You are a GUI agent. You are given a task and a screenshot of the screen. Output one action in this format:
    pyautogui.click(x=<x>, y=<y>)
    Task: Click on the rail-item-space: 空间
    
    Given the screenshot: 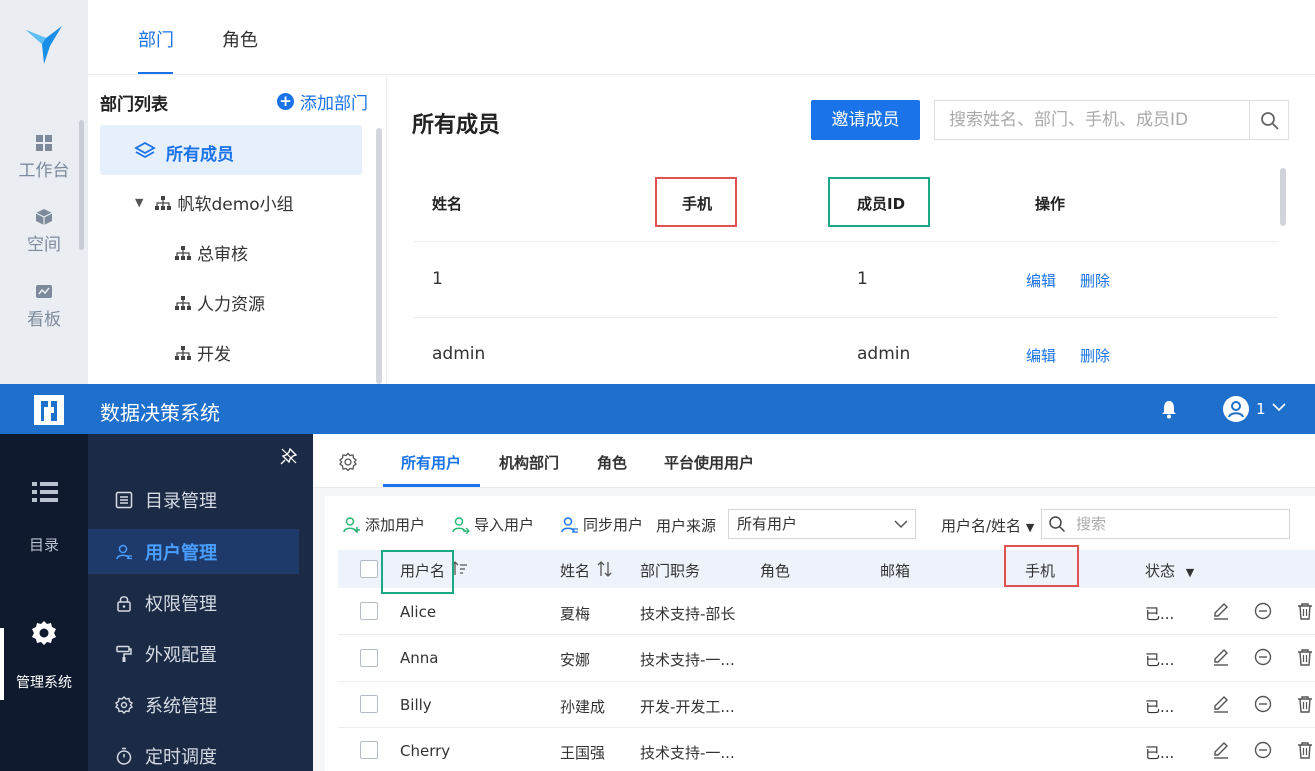 What is the action you would take?
    pyautogui.click(x=44, y=231)
    